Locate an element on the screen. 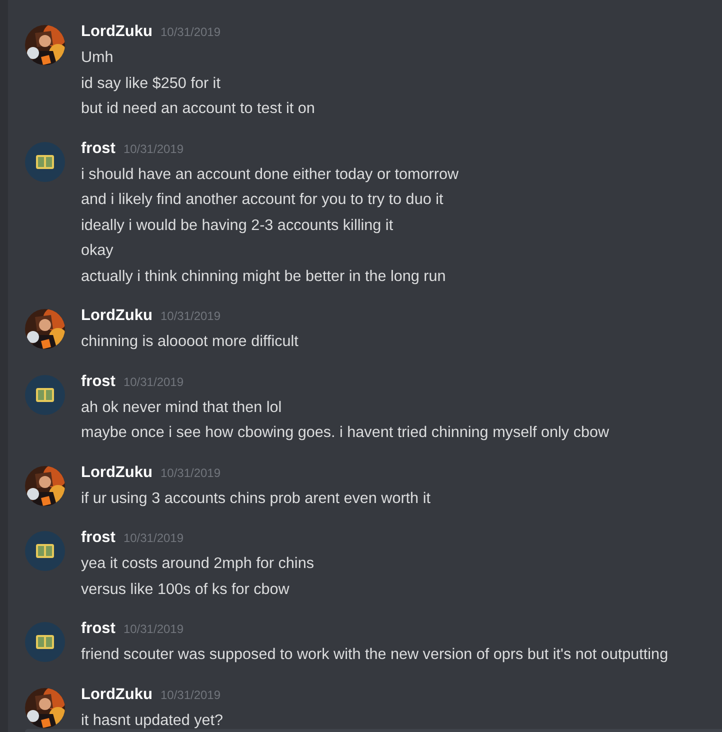 This screenshot has width=722, height=732. message-text: actually i think chinning might be better in the long run is located at coordinates (264, 276).